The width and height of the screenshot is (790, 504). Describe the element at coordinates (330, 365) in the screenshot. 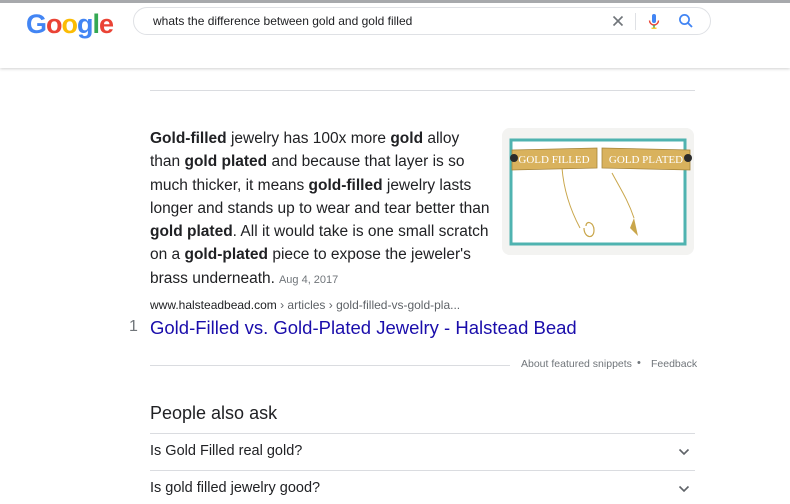

I see `about-divider` at that location.